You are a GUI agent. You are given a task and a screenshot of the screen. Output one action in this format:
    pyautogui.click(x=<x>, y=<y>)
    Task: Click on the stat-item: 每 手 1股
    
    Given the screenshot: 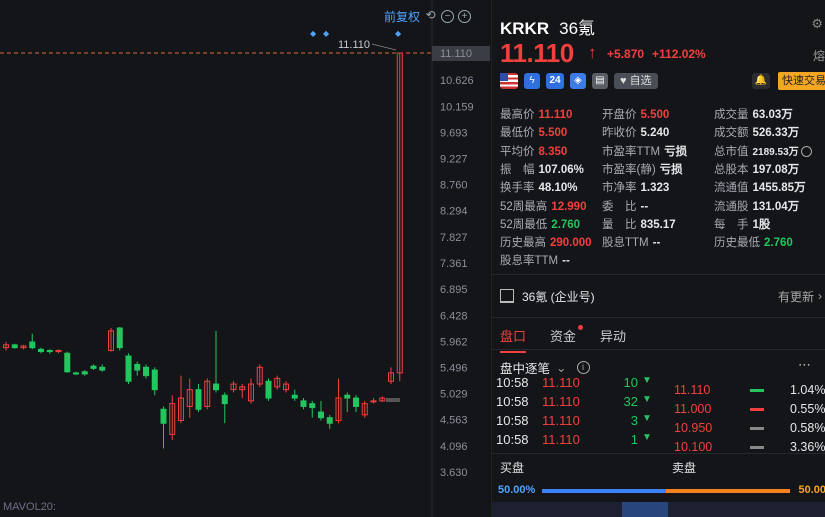 What is the action you would take?
    pyautogui.click(x=742, y=224)
    